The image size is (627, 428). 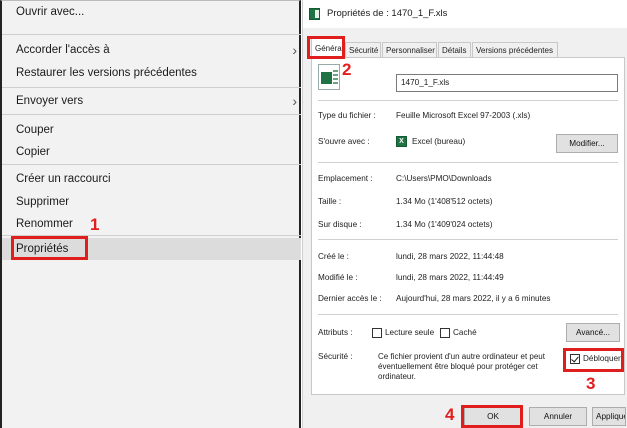 I want to click on attributes-label: Attributs :, so click(x=335, y=332).